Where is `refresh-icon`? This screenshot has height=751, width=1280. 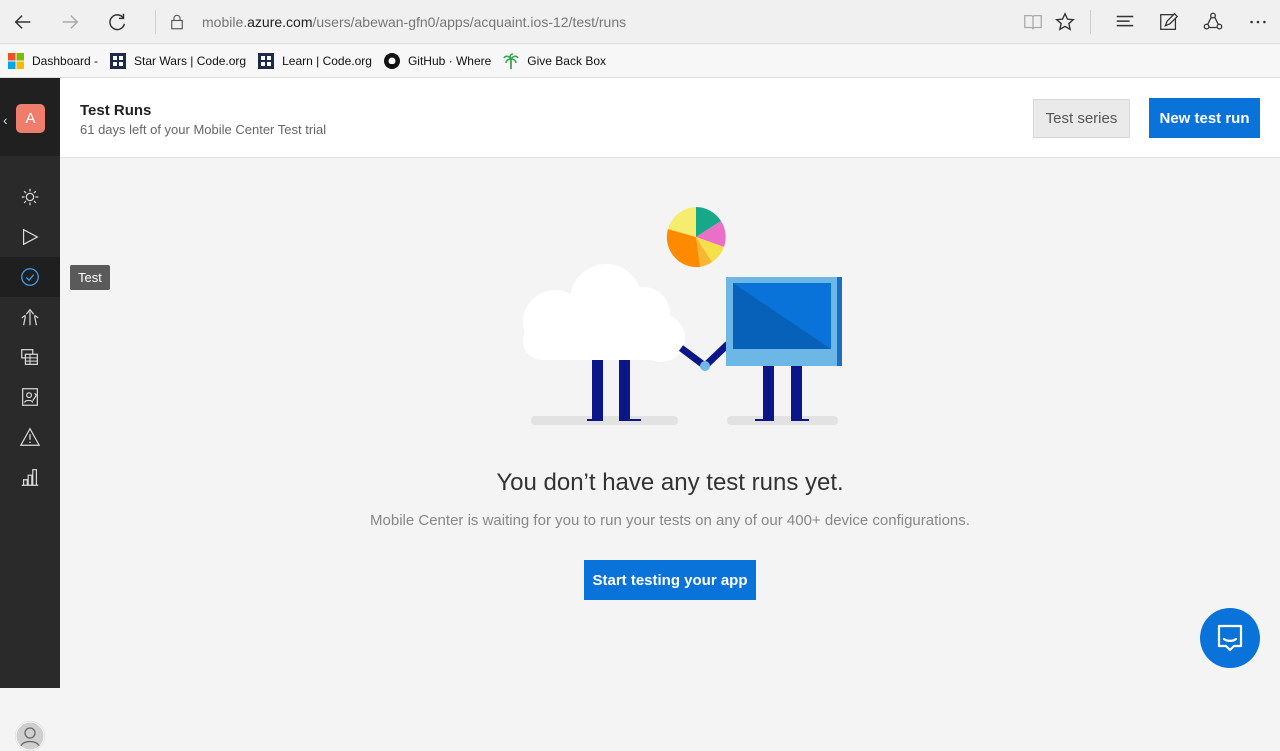
refresh-icon is located at coordinates (117, 22).